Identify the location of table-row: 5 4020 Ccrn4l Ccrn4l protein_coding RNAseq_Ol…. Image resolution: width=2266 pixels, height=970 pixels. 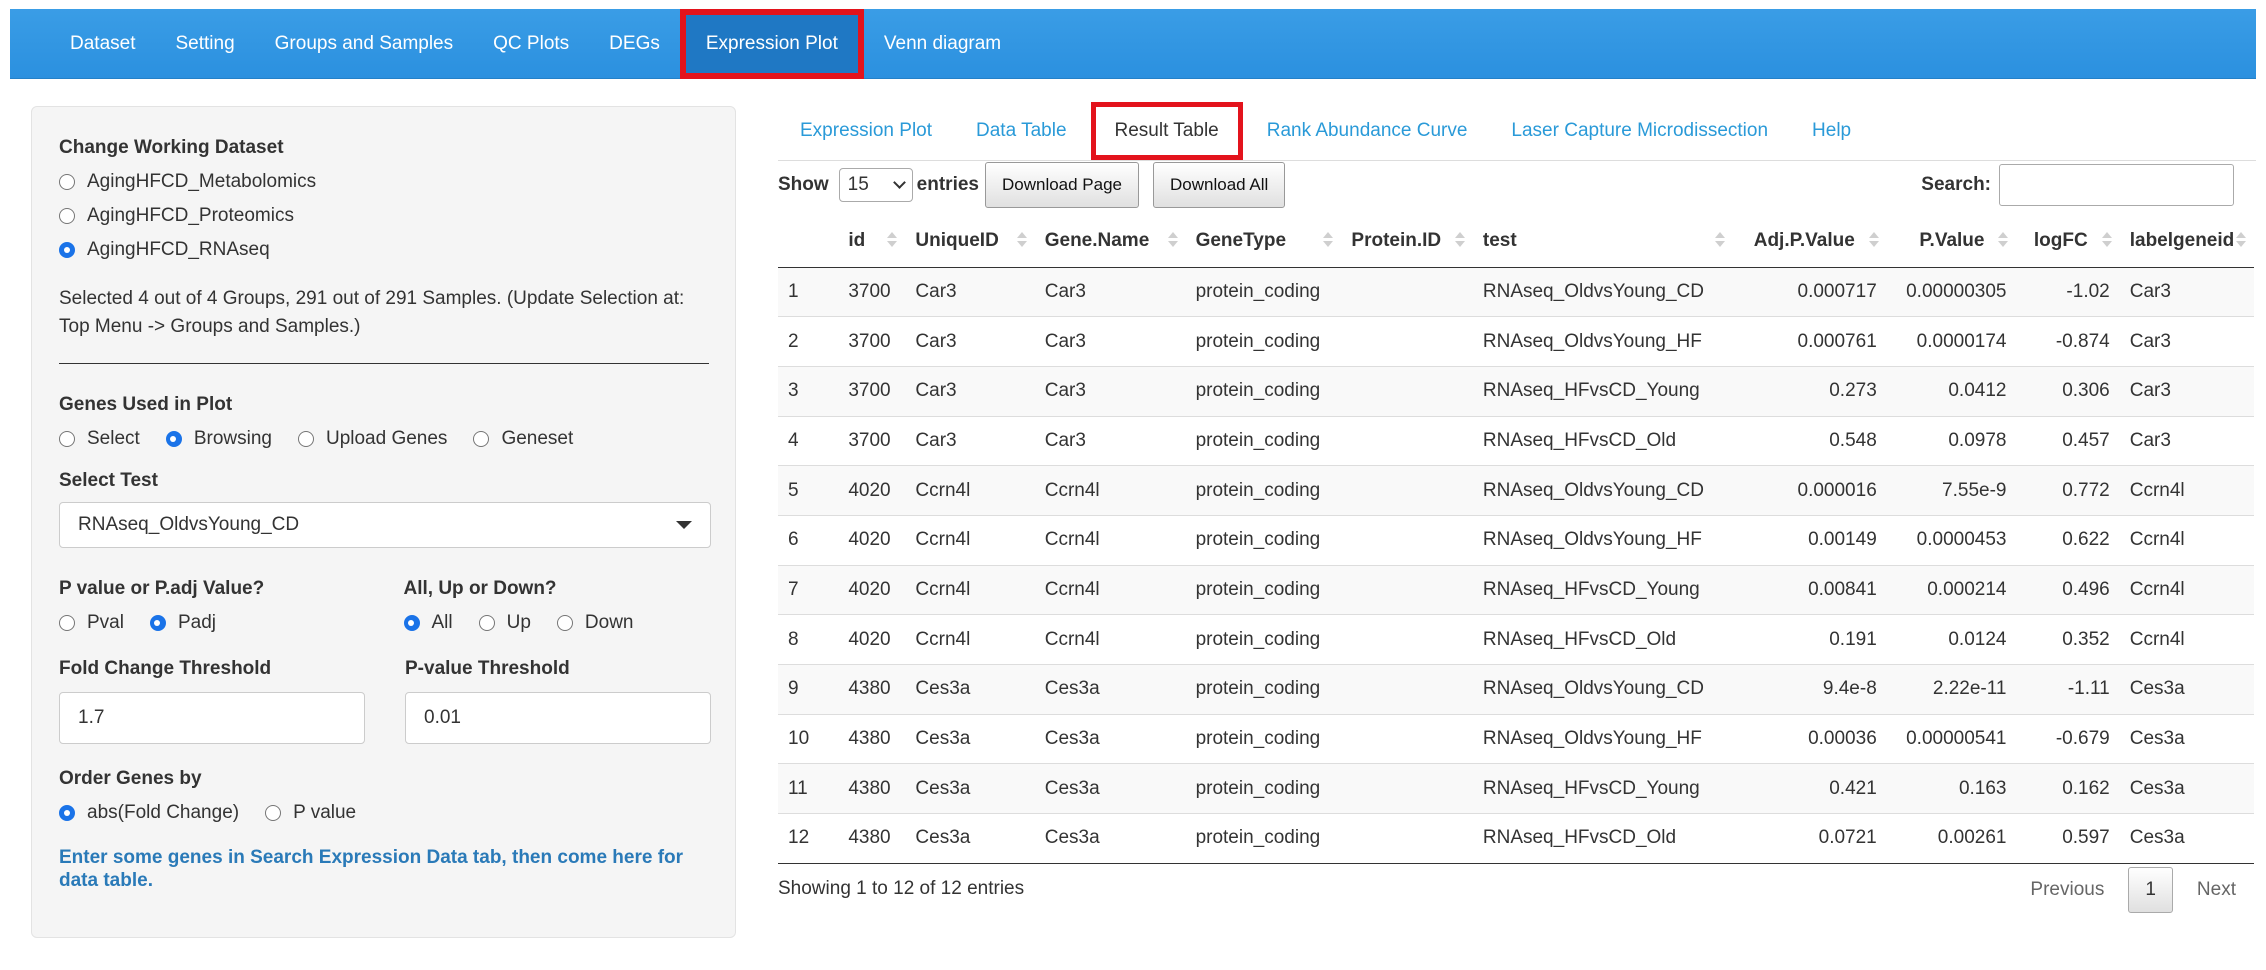
(1516, 490).